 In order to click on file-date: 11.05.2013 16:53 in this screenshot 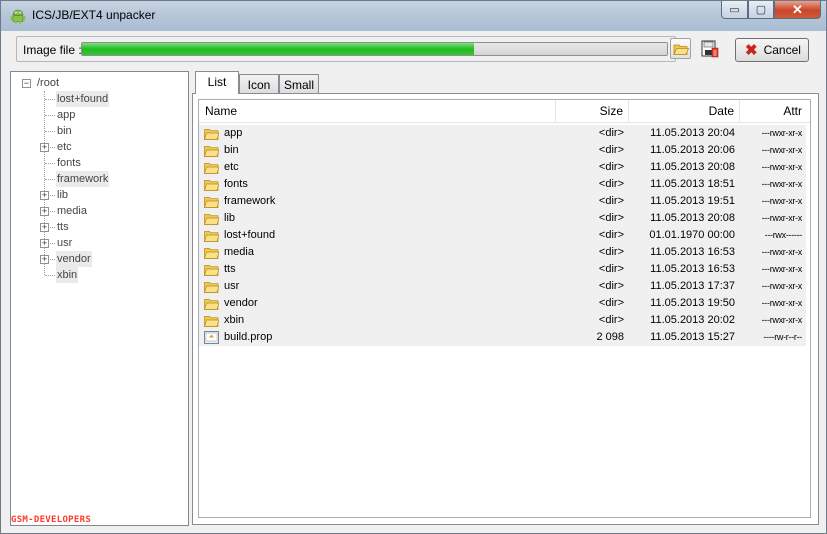, I will do `click(692, 252)`.